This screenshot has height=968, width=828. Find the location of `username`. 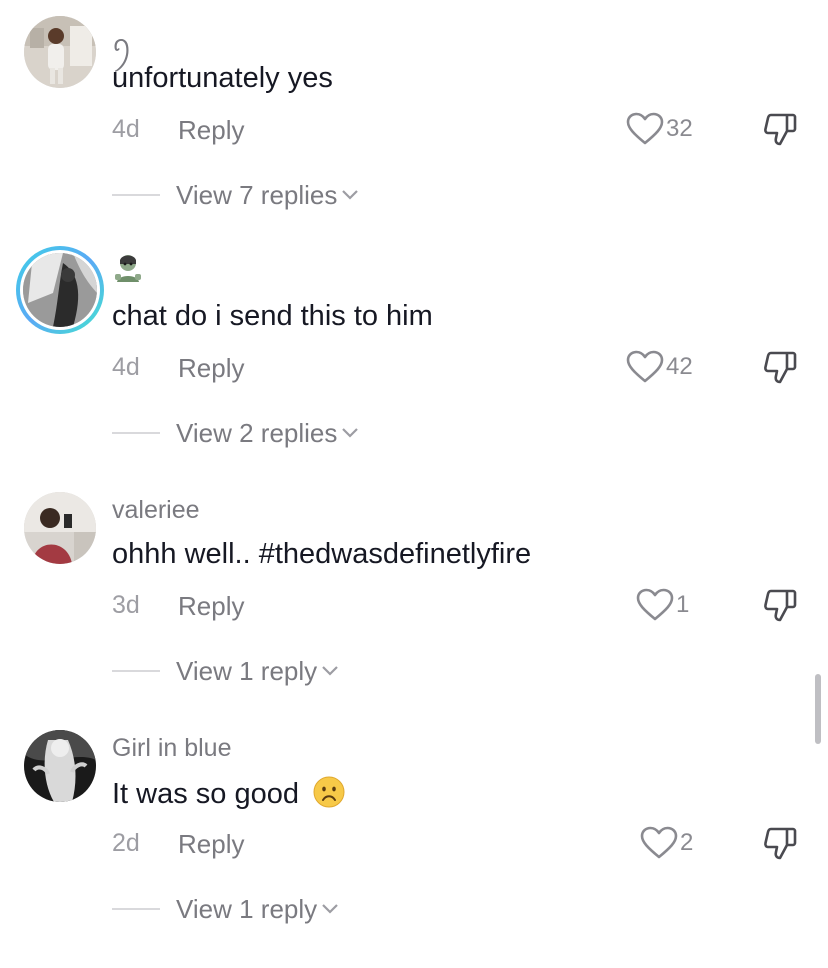

username is located at coordinates (128, 271).